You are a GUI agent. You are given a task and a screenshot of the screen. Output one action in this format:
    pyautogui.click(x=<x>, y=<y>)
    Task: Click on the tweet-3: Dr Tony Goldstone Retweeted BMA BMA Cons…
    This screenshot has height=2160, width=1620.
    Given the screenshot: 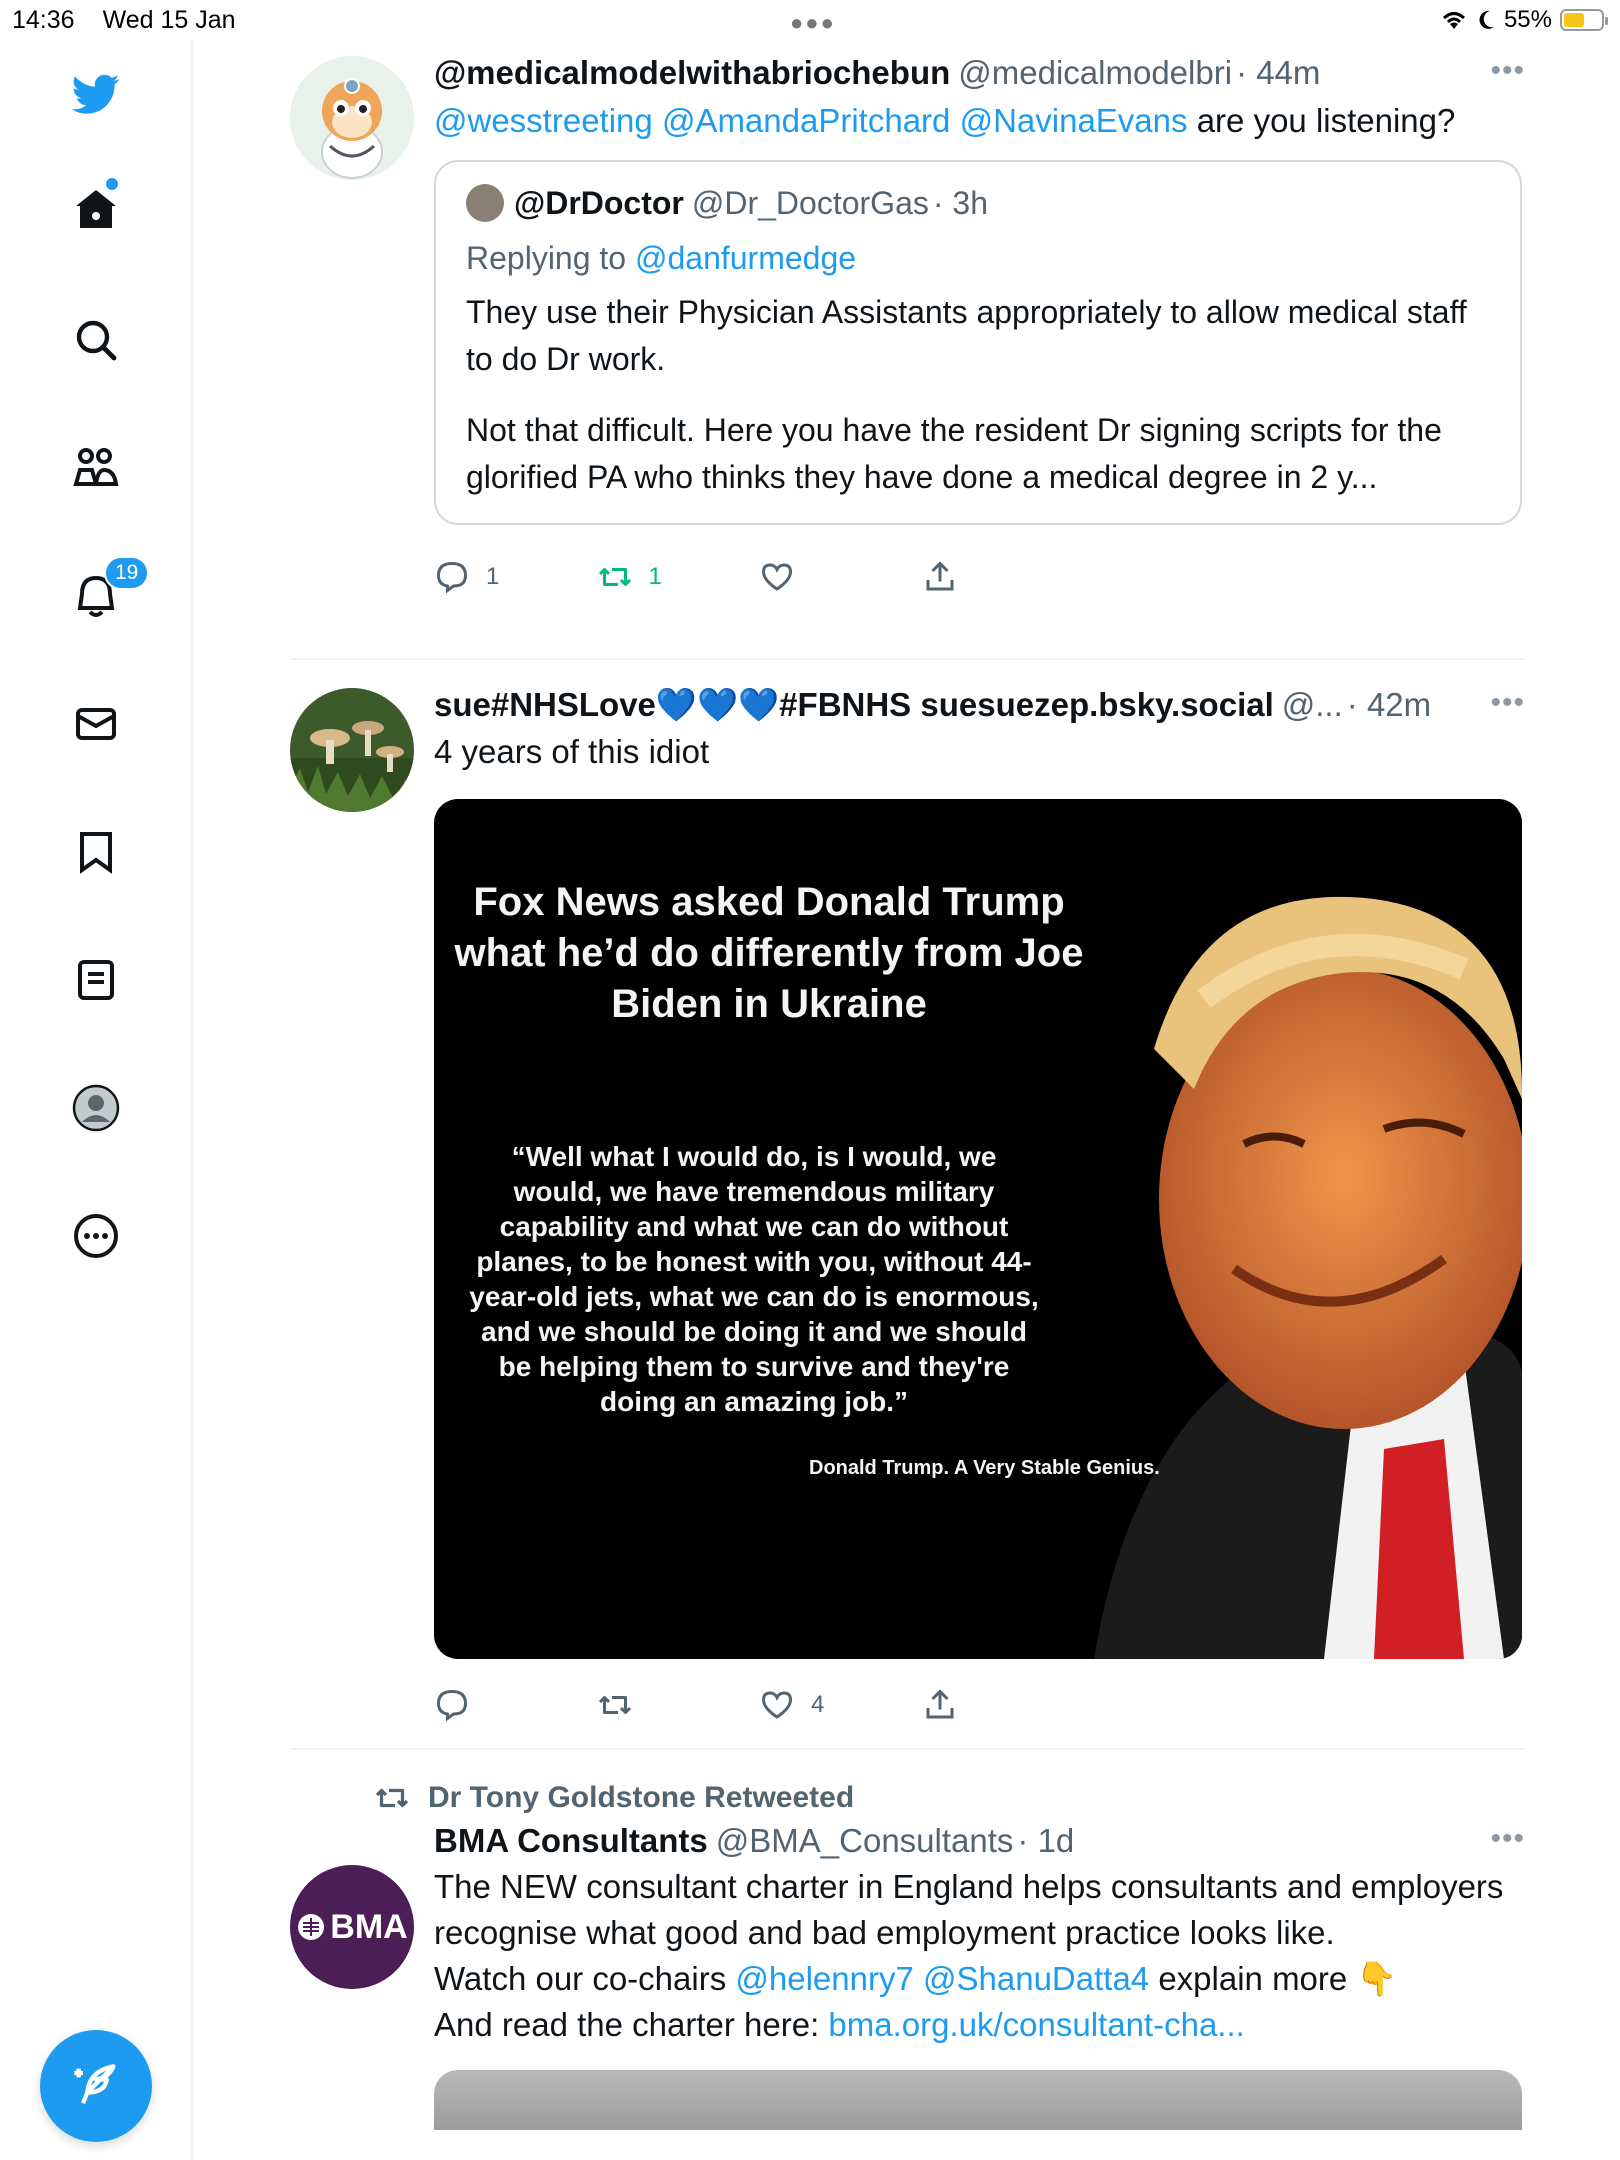 What is the action you would take?
    pyautogui.click(x=907, y=1955)
    